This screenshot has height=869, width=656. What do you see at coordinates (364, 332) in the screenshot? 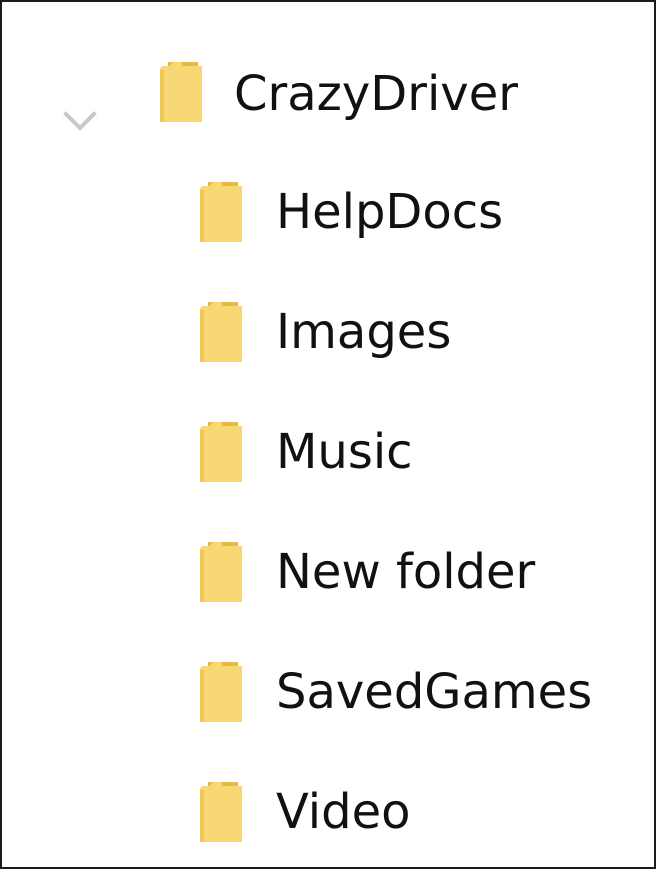
I see `tree-item-label: Images` at bounding box center [364, 332].